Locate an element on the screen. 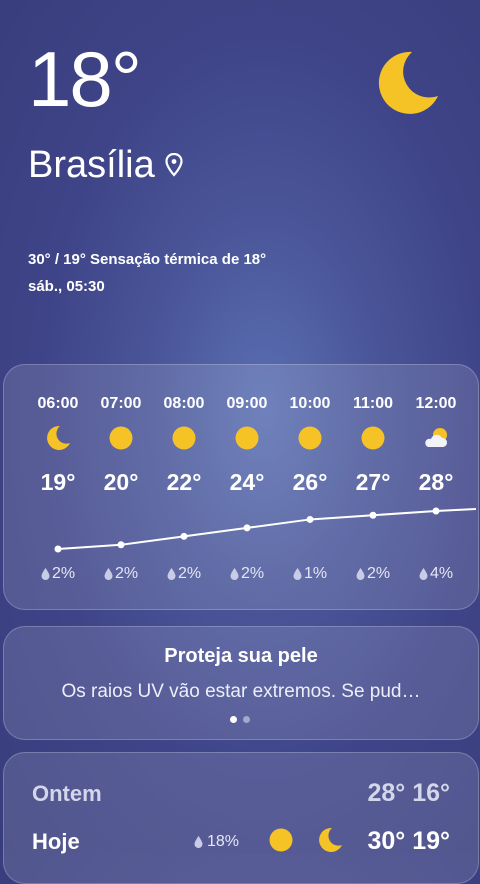 The width and height of the screenshot is (480, 884). hour-temperature: 24° is located at coordinates (247, 482).